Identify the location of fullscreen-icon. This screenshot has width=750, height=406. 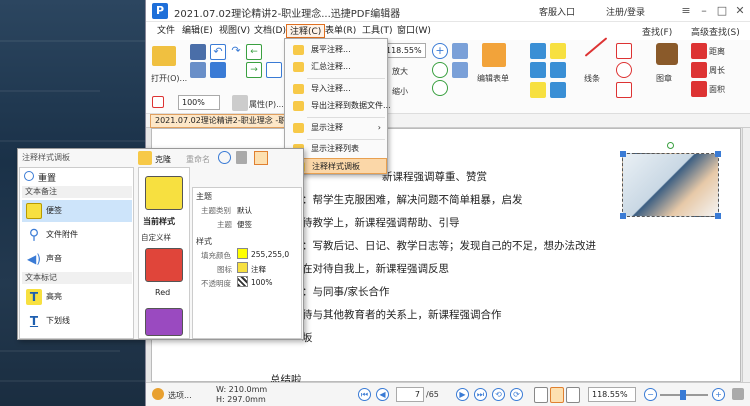
(738, 394).